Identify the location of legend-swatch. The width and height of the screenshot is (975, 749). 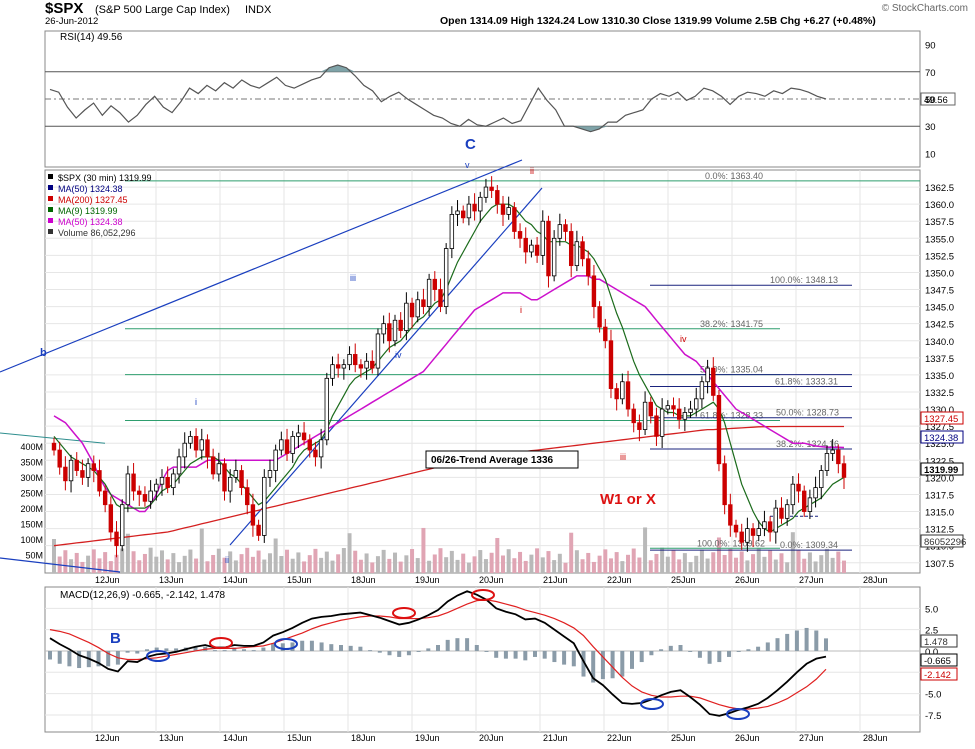
(50, 231).